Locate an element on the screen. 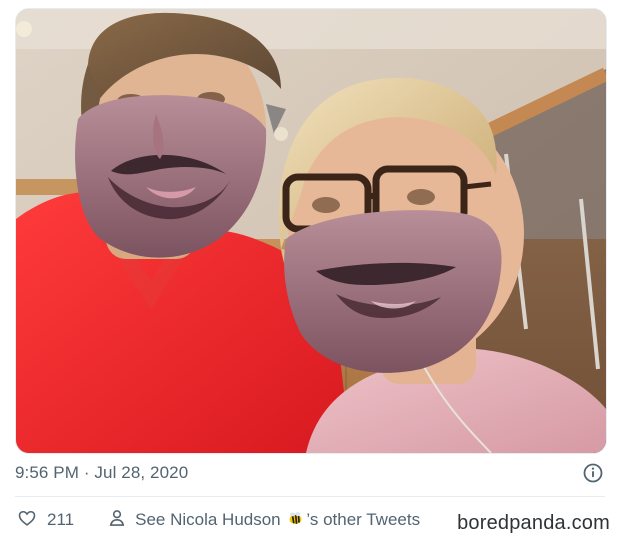 The image size is (620, 539). tweet-meta-row: 9:56 PM · Jul 28, 2020 is located at coordinates (310, 473).